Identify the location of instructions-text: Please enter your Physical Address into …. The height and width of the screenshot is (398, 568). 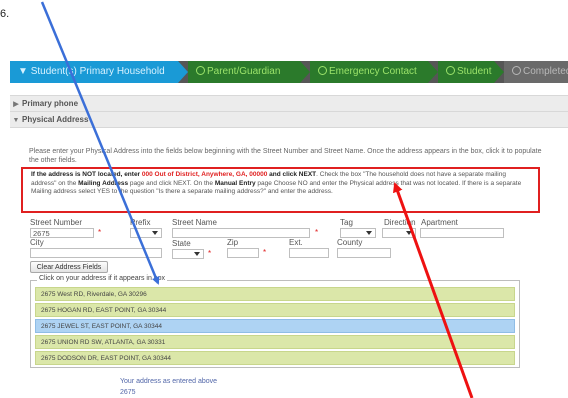
(285, 156).